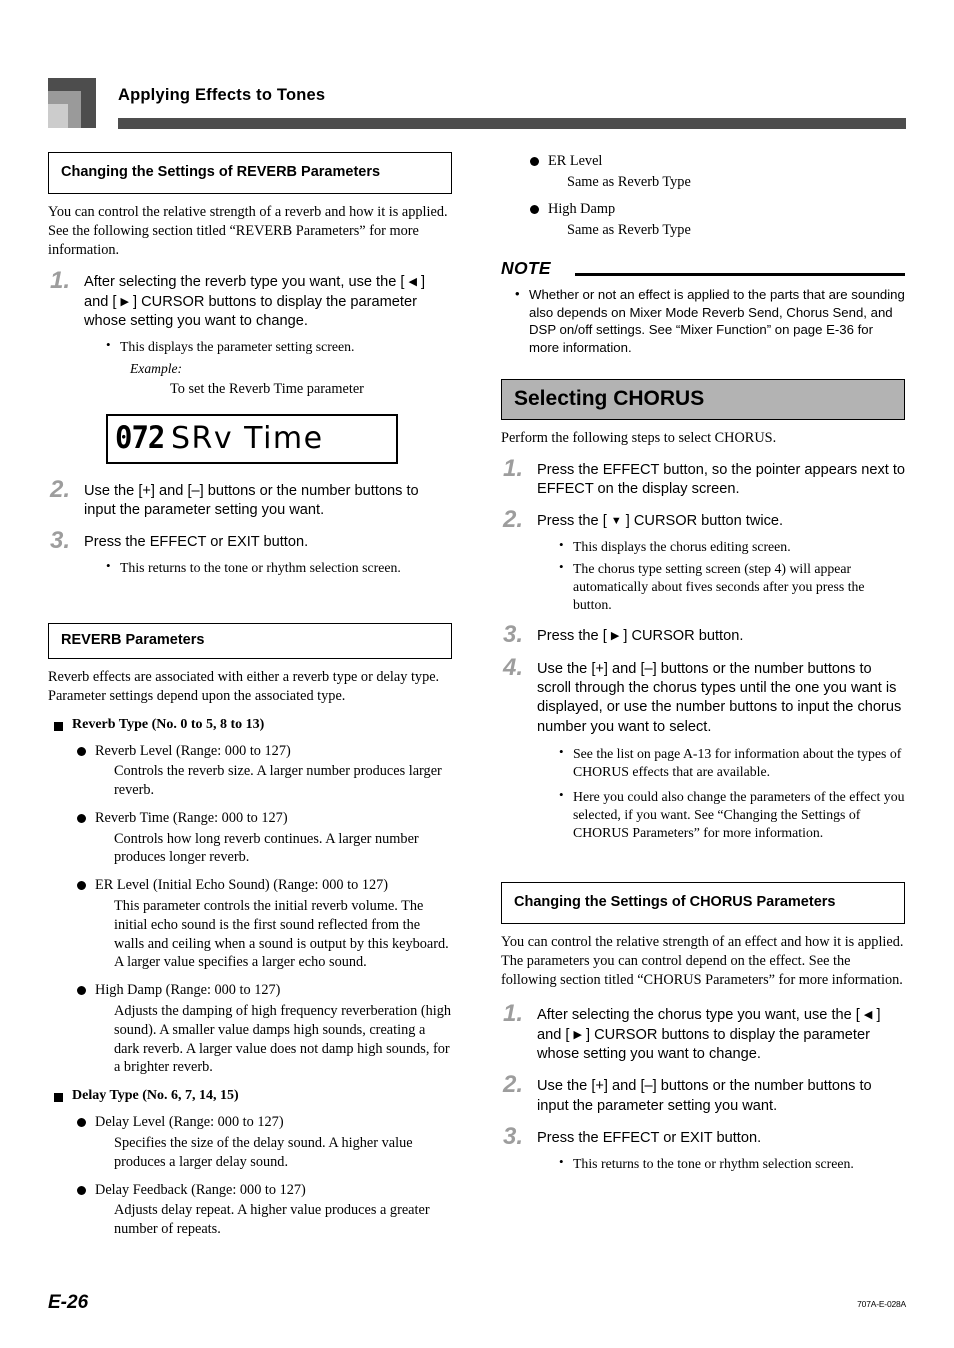 The image size is (954, 1348). Describe the element at coordinates (526, 267) in the screenshot. I see `note-label: NOTE` at that location.